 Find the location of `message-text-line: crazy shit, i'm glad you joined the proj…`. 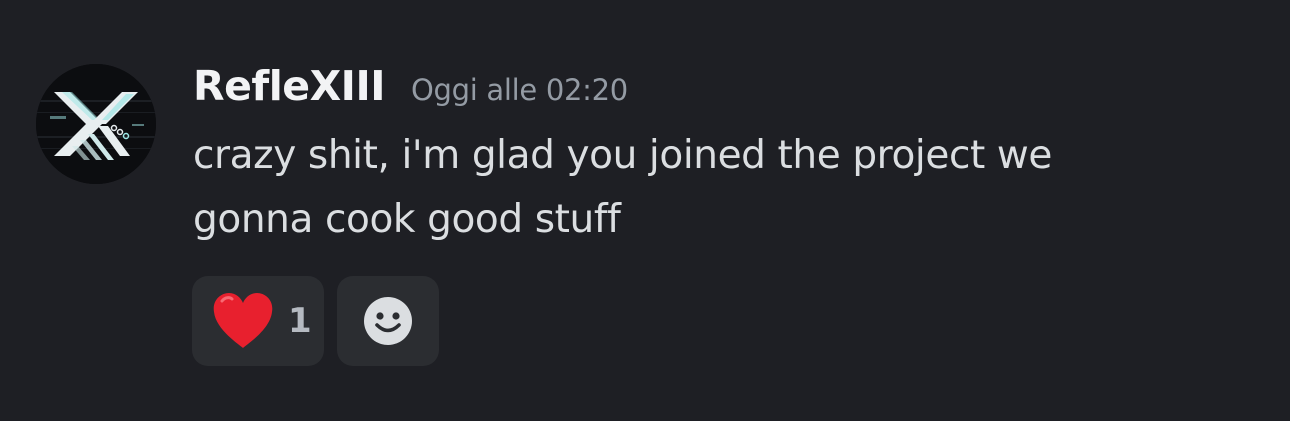

message-text-line: crazy shit, i'm glad you joined the proj… is located at coordinates (622, 155).